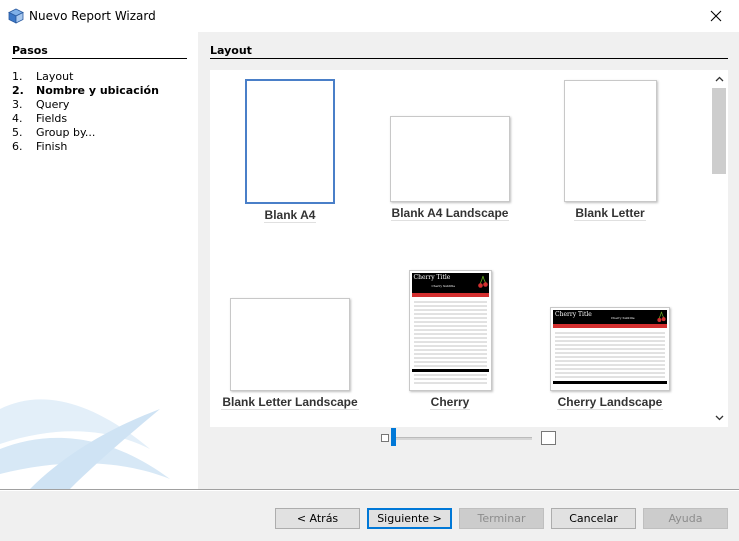  I want to click on steps-divider, so click(99, 58).